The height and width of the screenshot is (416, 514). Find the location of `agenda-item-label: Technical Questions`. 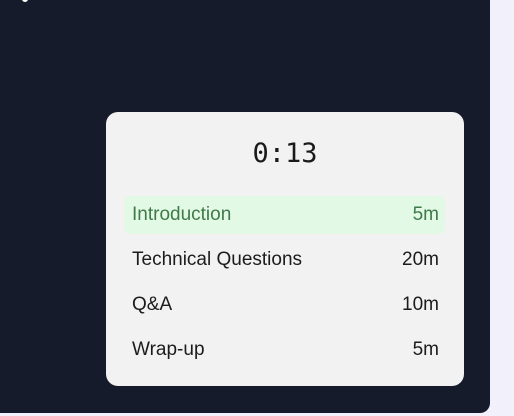

agenda-item-label: Technical Questions is located at coordinates (217, 259).